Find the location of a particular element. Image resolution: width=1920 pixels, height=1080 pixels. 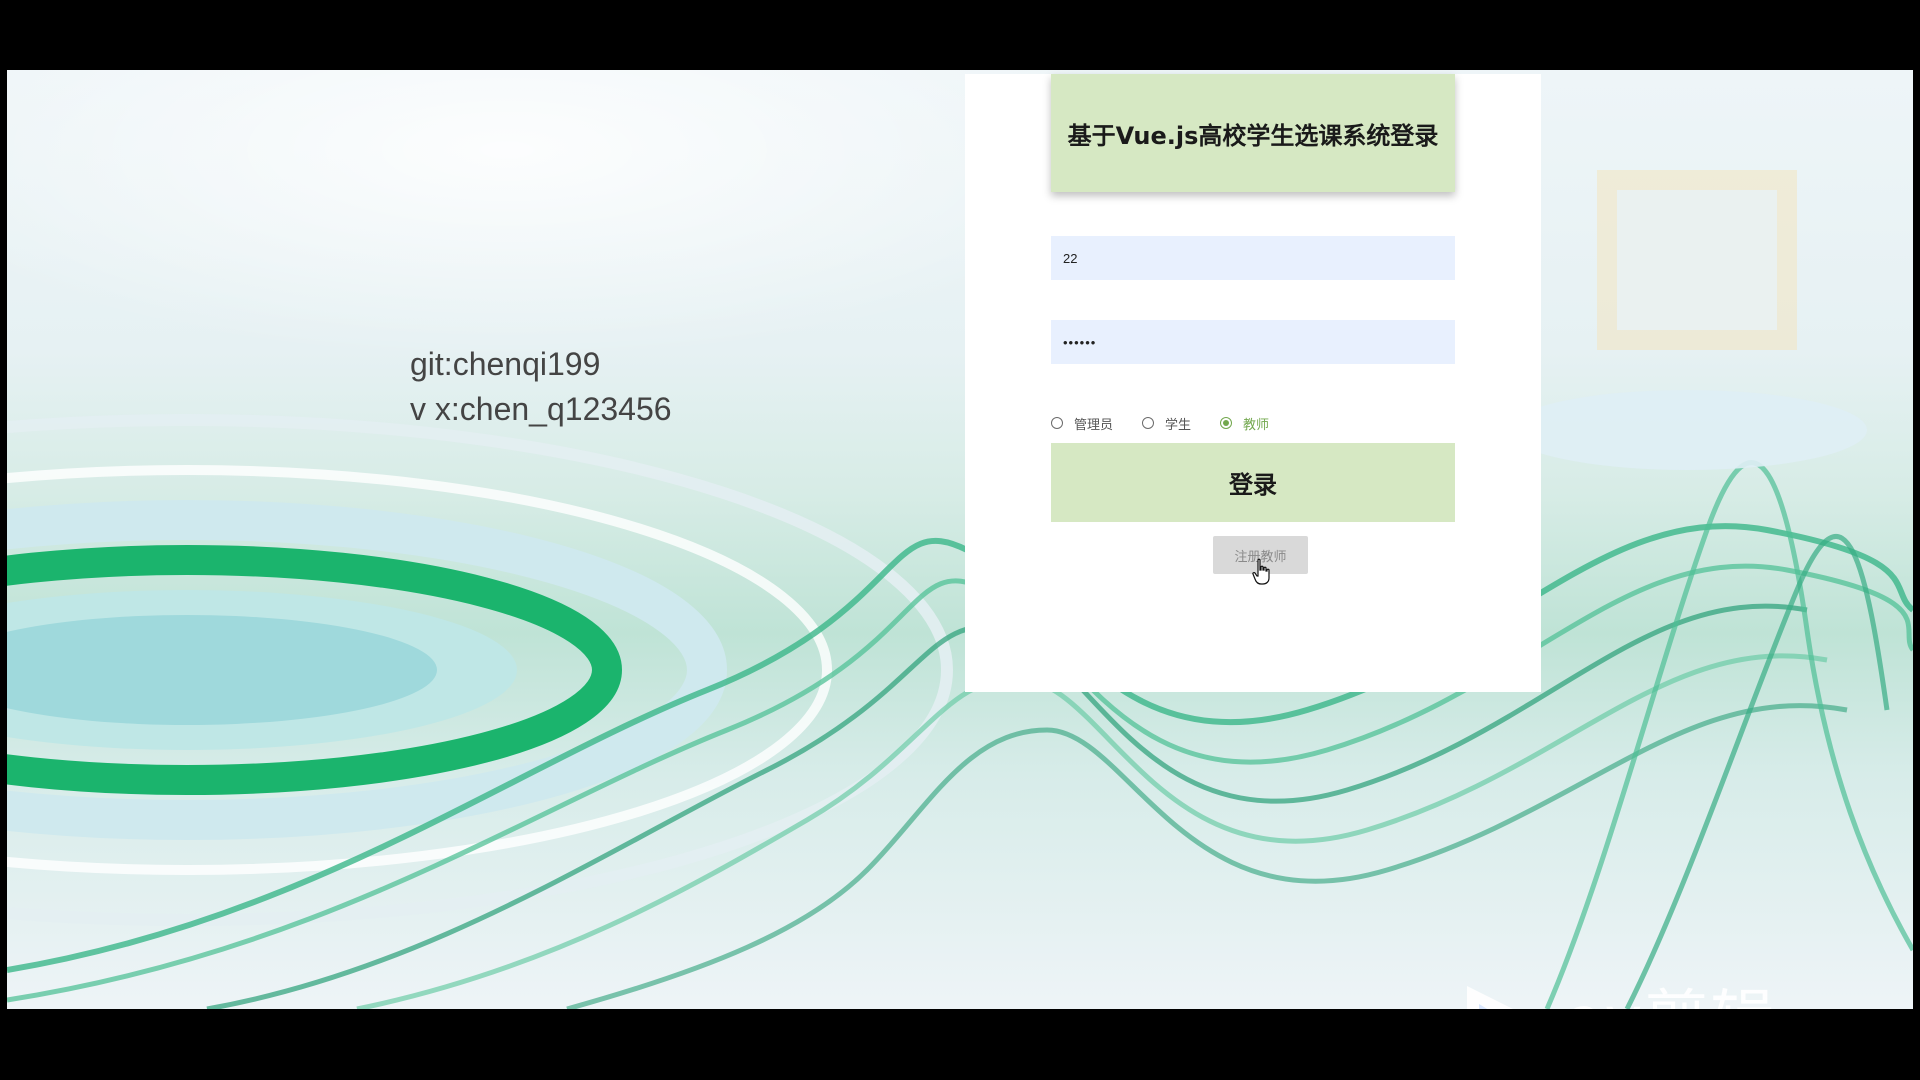

role-radio-group: 管理员 学生 教师 is located at coordinates (1174, 423).